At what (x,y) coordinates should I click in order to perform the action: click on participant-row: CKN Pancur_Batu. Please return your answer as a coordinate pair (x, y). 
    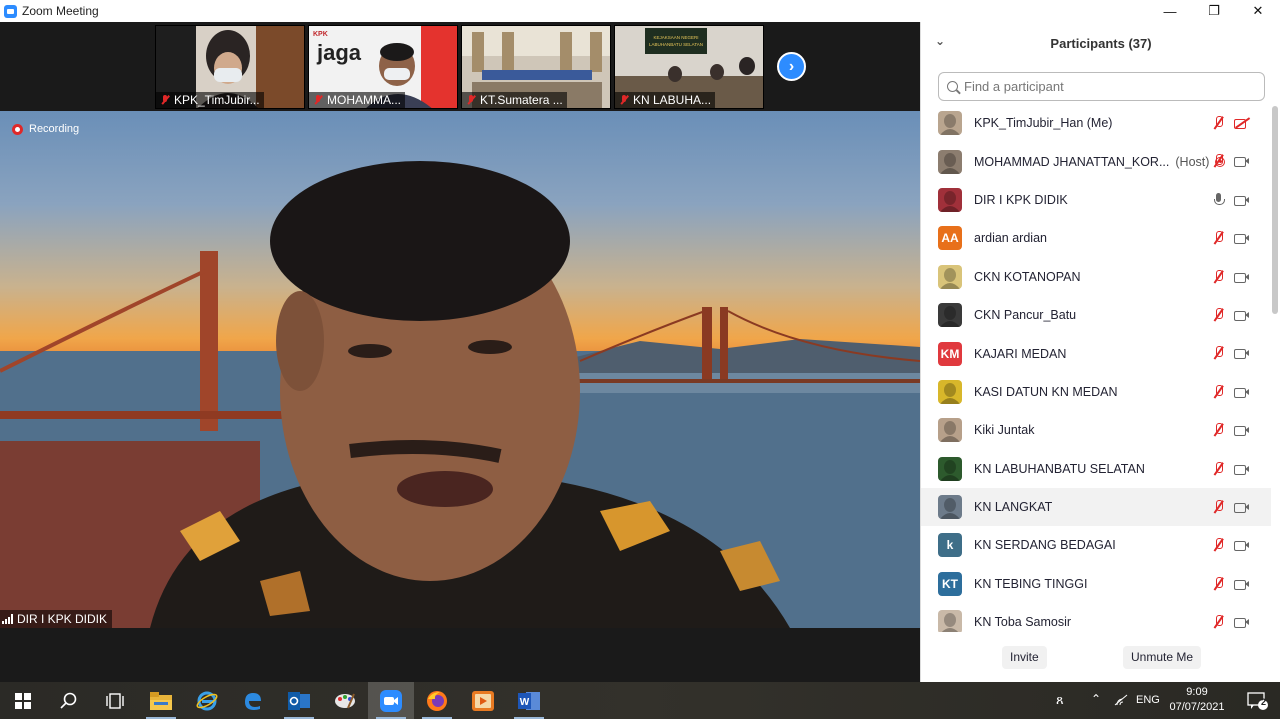
    Looking at the image, I should click on (1096, 315).